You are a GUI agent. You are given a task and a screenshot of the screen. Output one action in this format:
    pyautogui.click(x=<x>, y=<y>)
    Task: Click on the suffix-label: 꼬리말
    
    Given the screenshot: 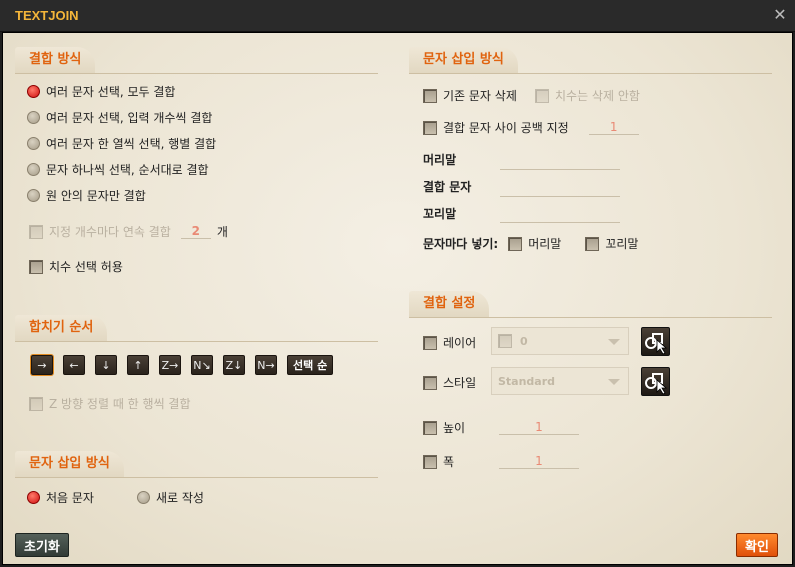 What is the action you would take?
    pyautogui.click(x=440, y=214)
    